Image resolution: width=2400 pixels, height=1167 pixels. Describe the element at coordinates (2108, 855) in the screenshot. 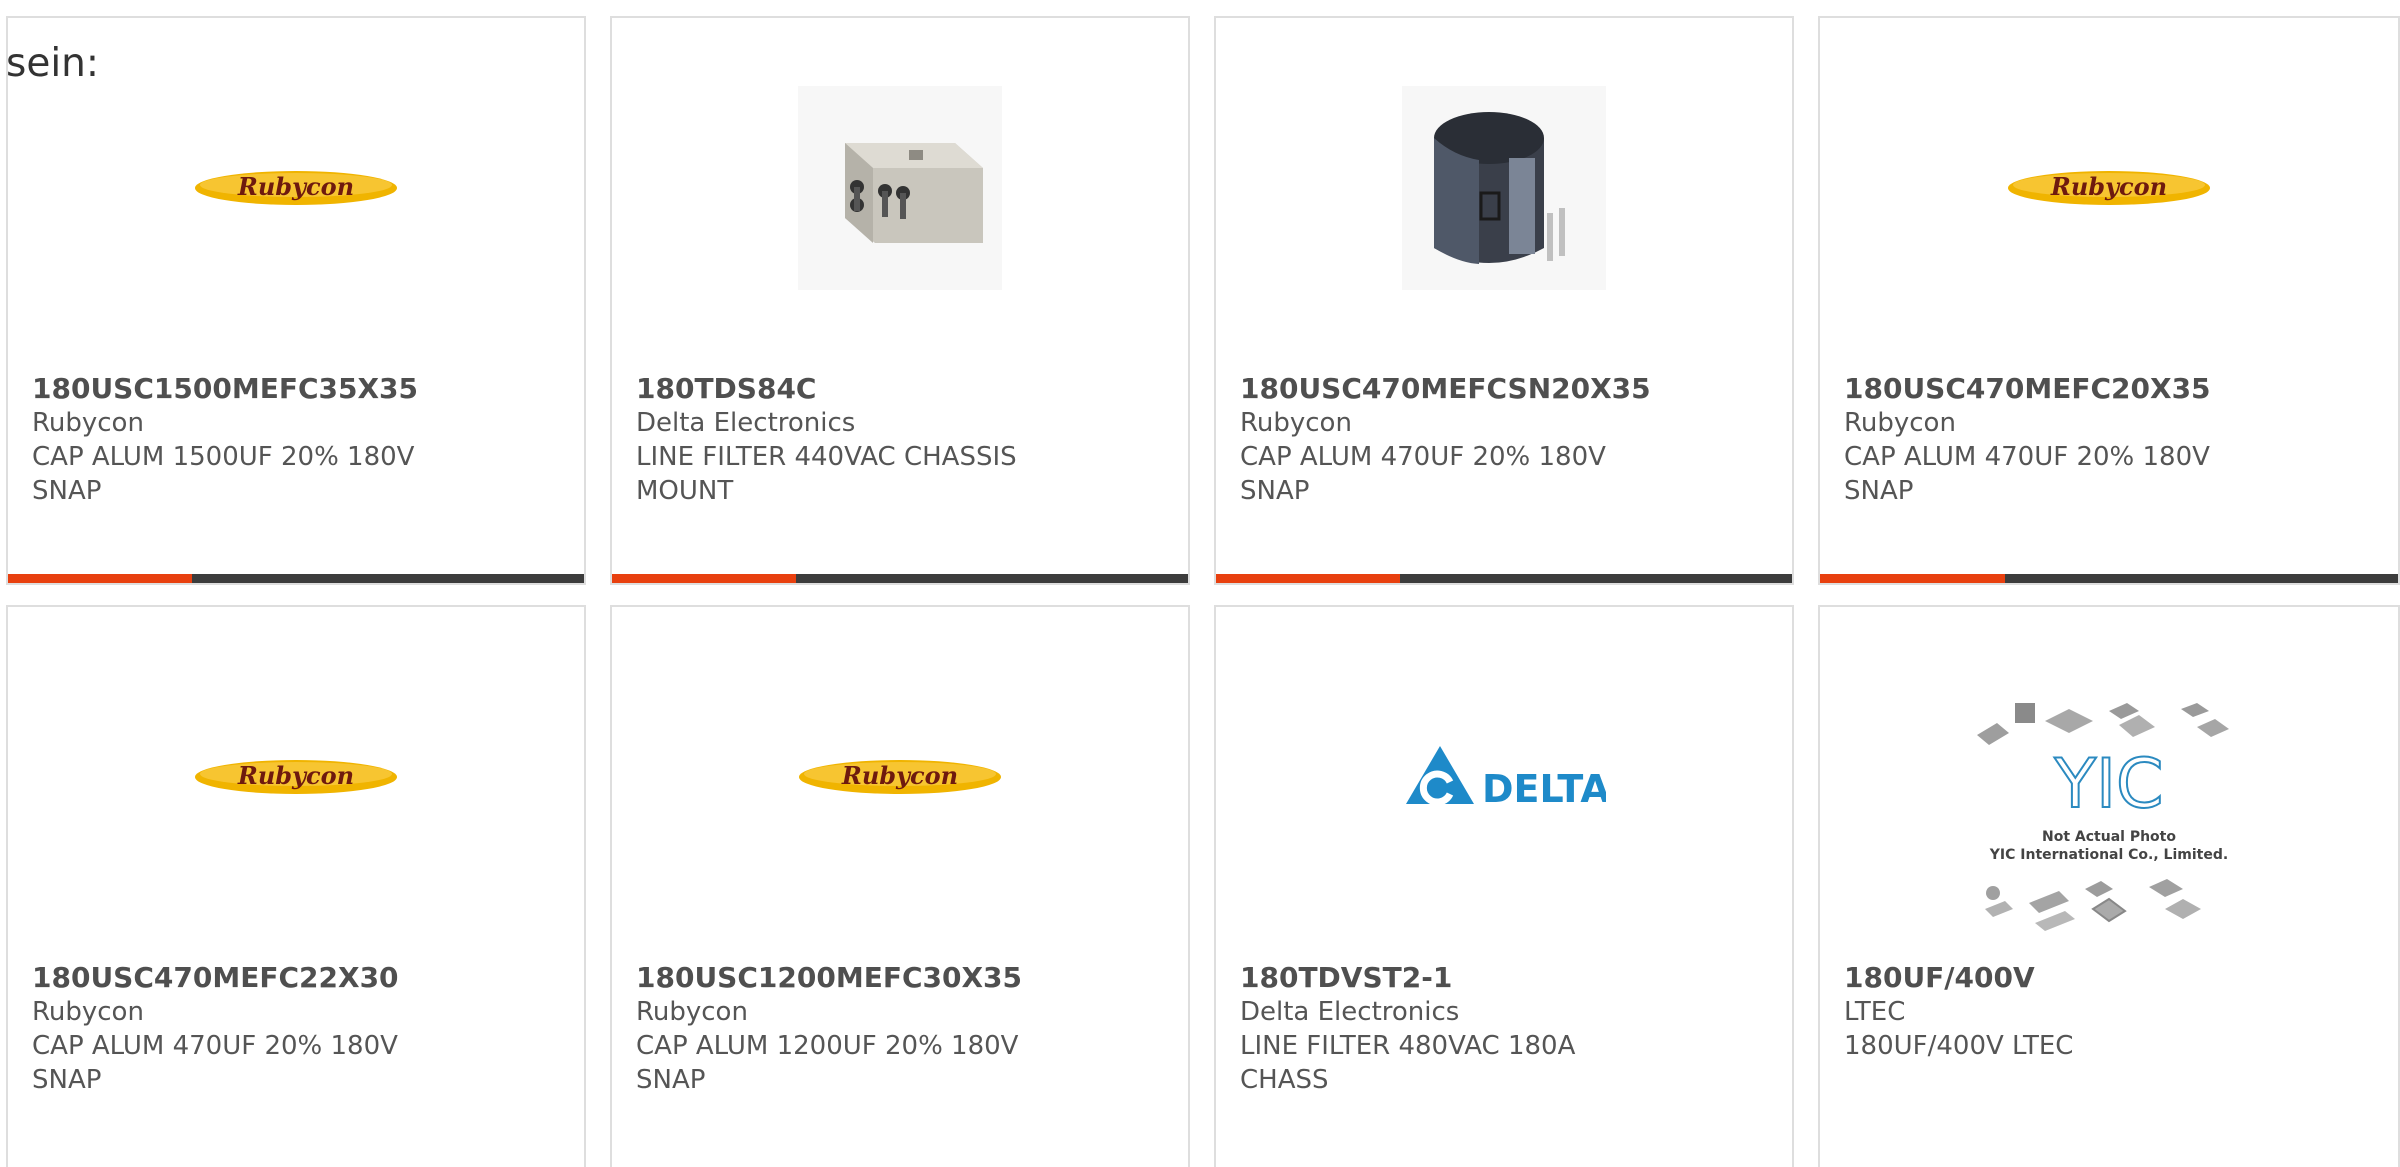

I see `svg-text:YIC International Co., Limited: YIC International Co., Limited.` at that location.